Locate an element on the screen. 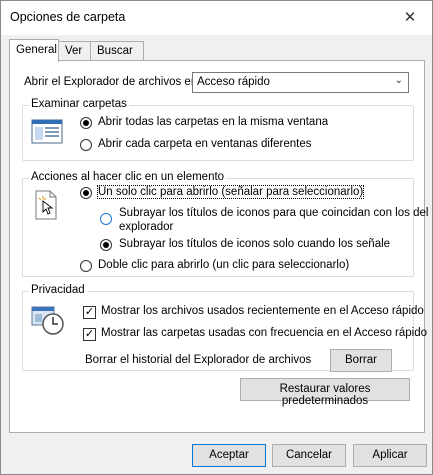  radio-underline-consistent is located at coordinates (106, 219).